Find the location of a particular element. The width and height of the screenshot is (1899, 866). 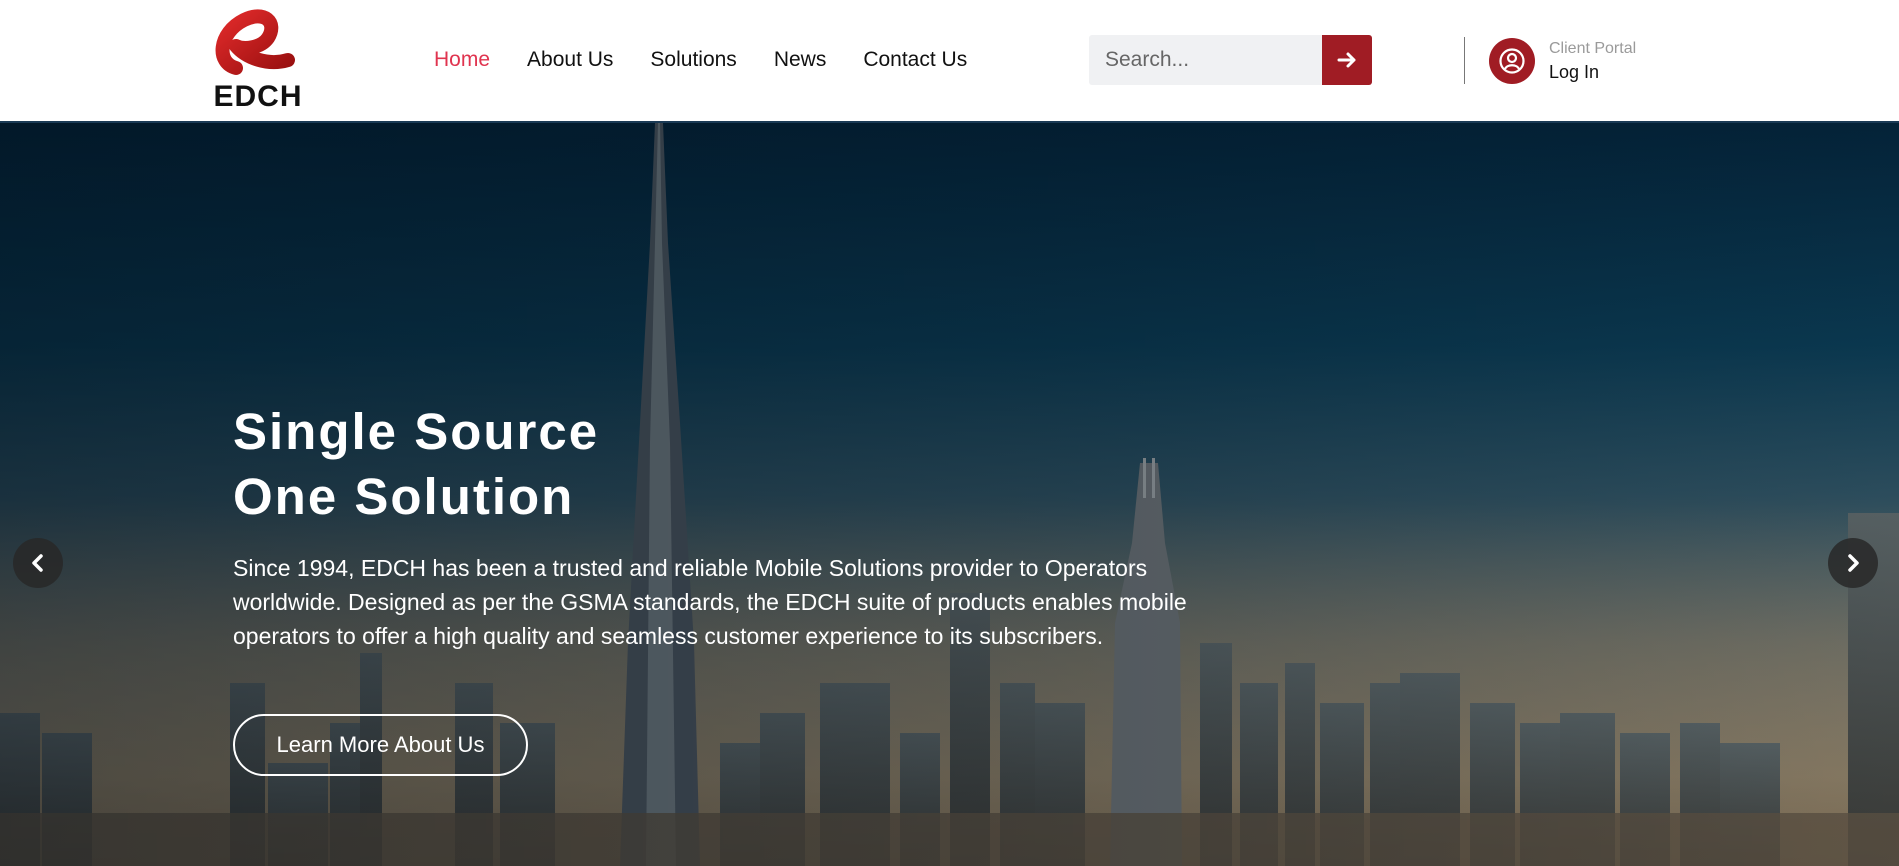

search-submit-button is located at coordinates (1347, 60).